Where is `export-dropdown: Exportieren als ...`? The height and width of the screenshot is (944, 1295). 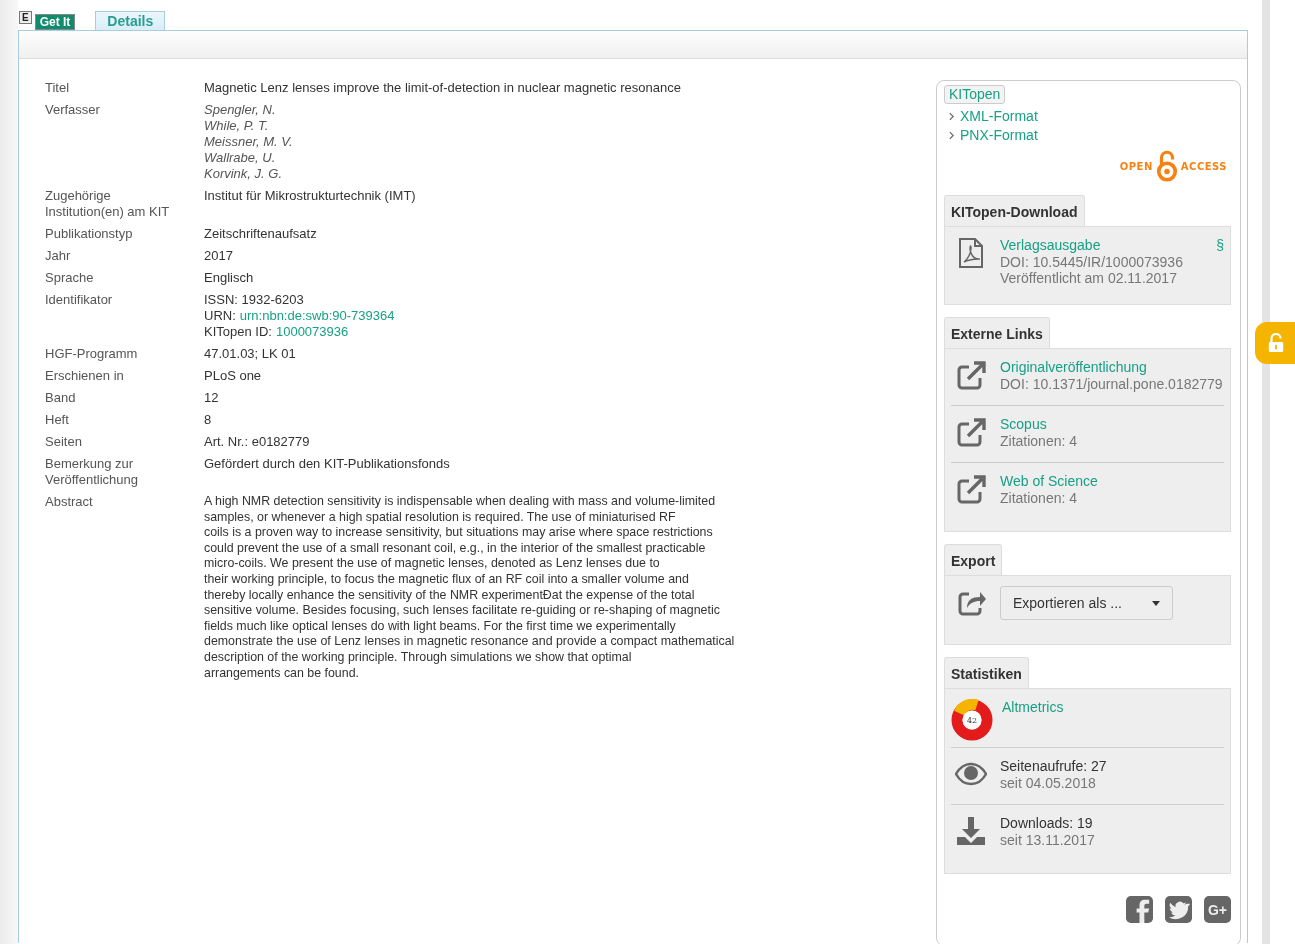
export-dropdown: Exportieren als ... is located at coordinates (1086, 603).